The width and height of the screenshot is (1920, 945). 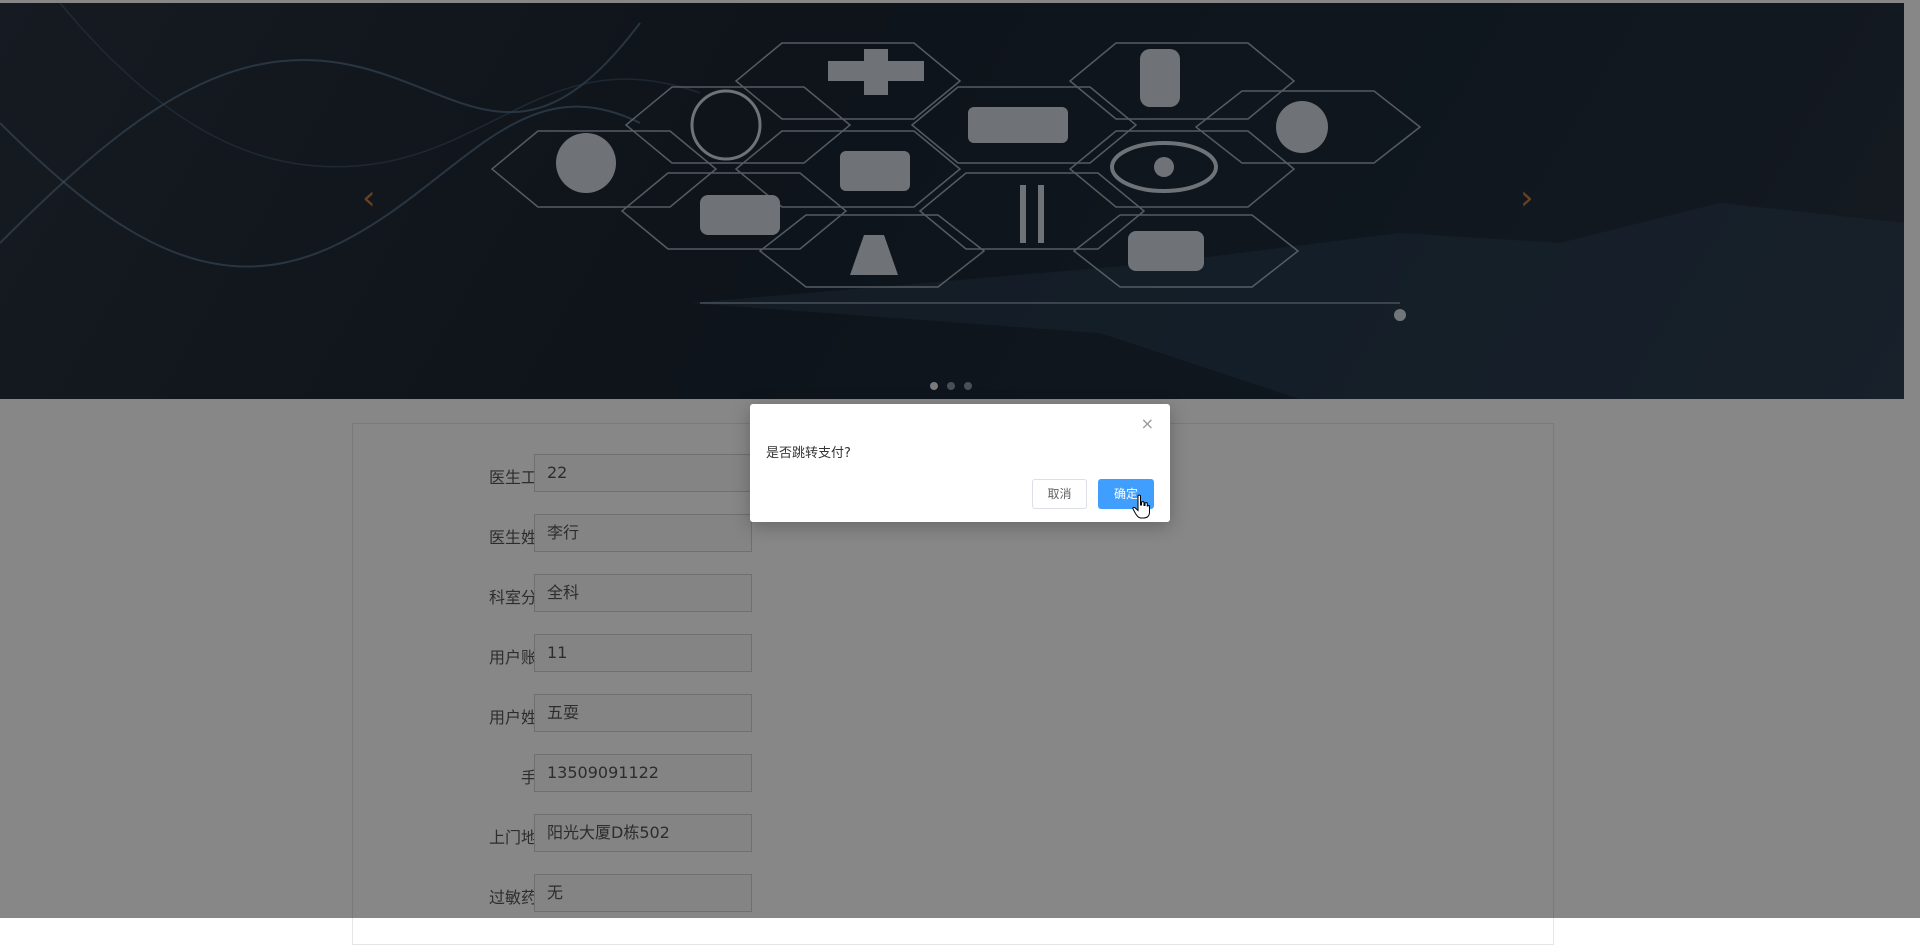 What do you see at coordinates (1059, 494) in the screenshot?
I see `cancel-button: 取消` at bounding box center [1059, 494].